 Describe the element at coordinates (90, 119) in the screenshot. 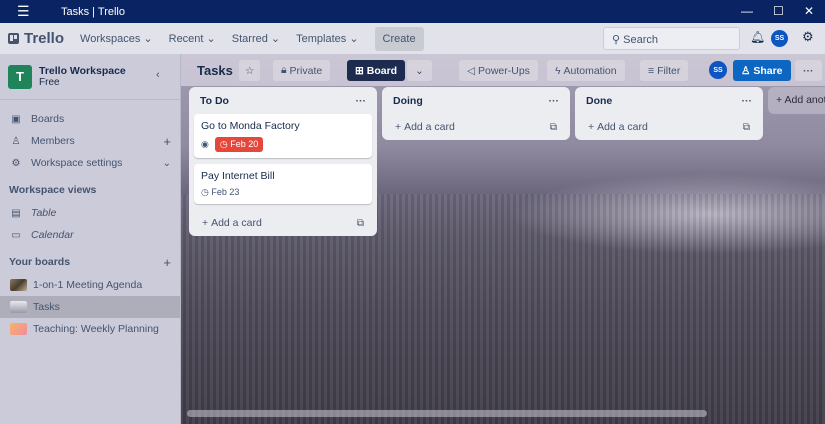

I see `sidebar-item-boards: ▣ Boards` at that location.